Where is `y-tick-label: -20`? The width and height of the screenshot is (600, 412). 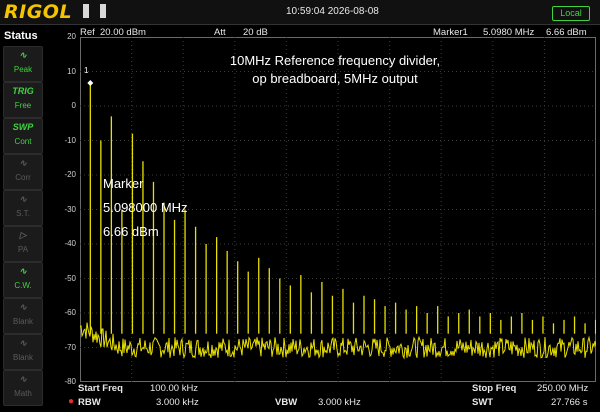 y-tick-label: -20 is located at coordinates (70, 174).